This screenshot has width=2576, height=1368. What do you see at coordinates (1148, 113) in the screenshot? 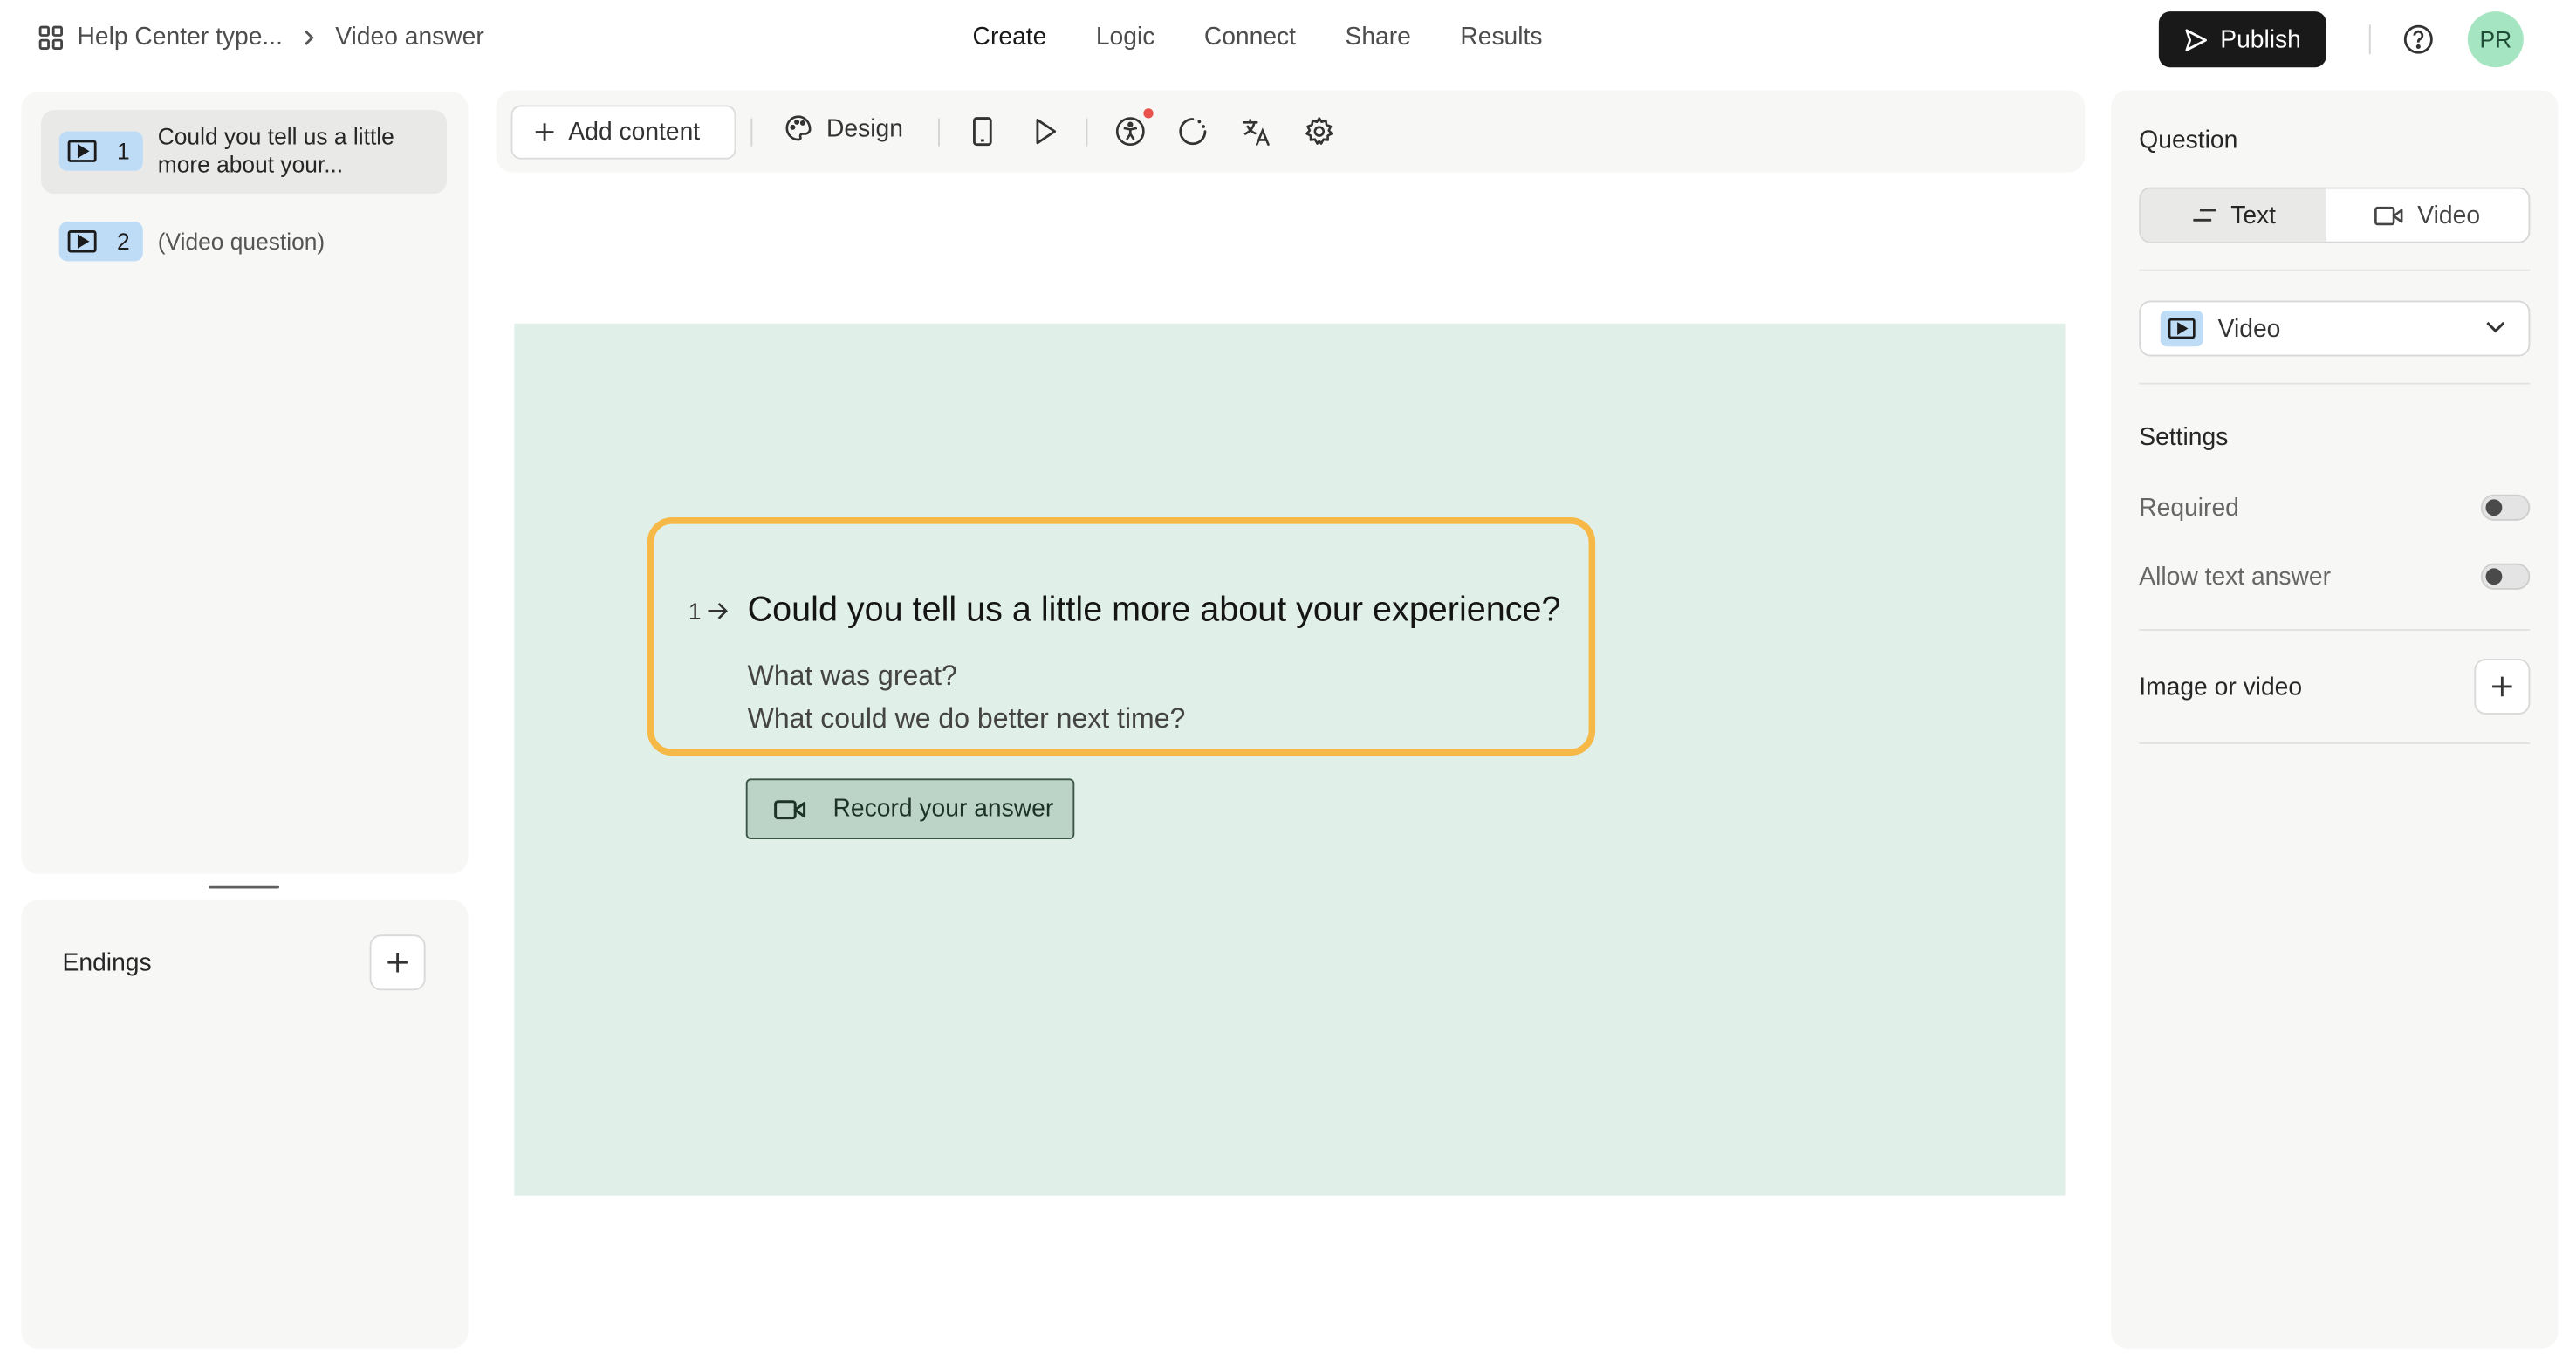
I see `notification-dot` at bounding box center [1148, 113].